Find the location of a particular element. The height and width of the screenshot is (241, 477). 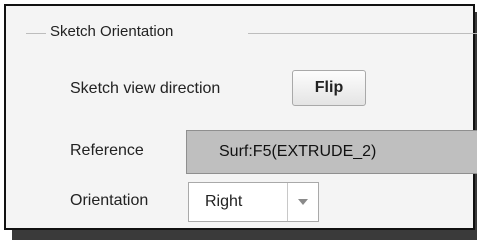

reference-value: Surf:F5(EXTRUDE_2) is located at coordinates (298, 151).